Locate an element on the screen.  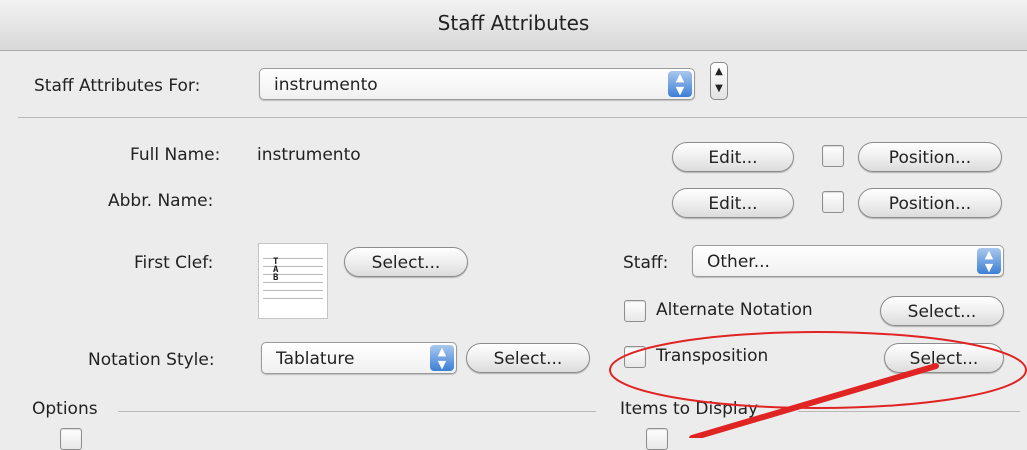
annotation-ellipse is located at coordinates (818, 370).